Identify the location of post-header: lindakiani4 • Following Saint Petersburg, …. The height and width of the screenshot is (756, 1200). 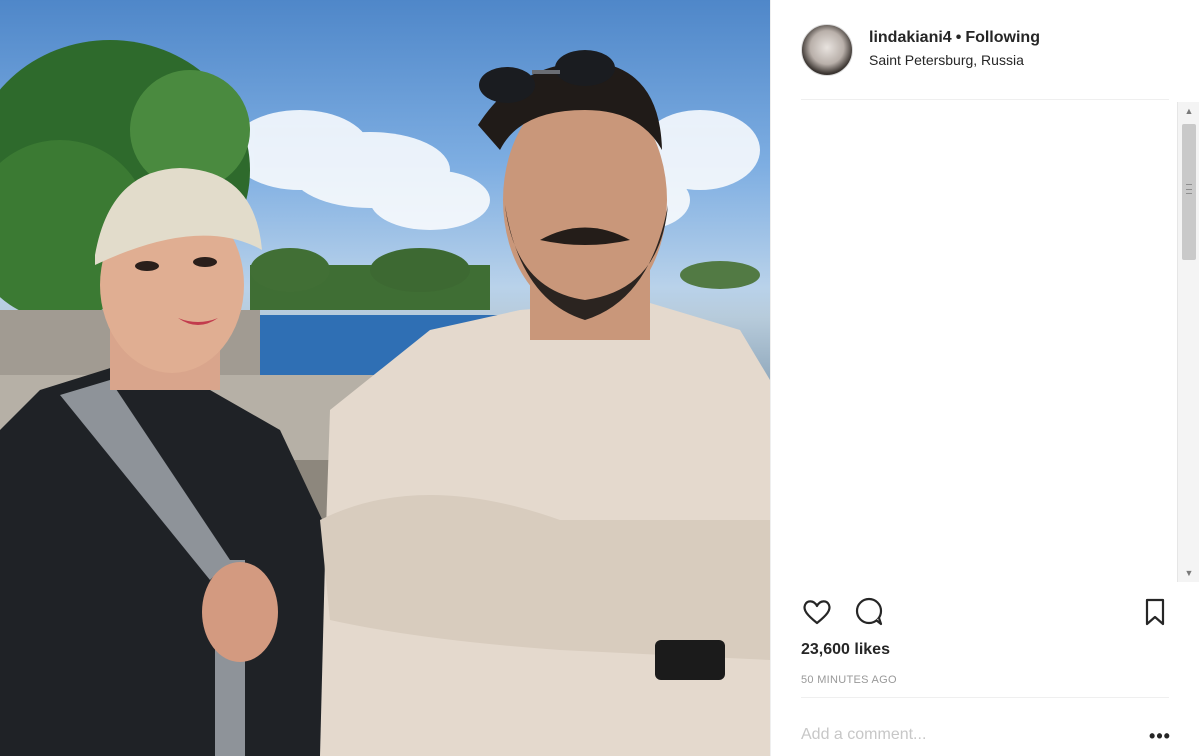
(986, 51).